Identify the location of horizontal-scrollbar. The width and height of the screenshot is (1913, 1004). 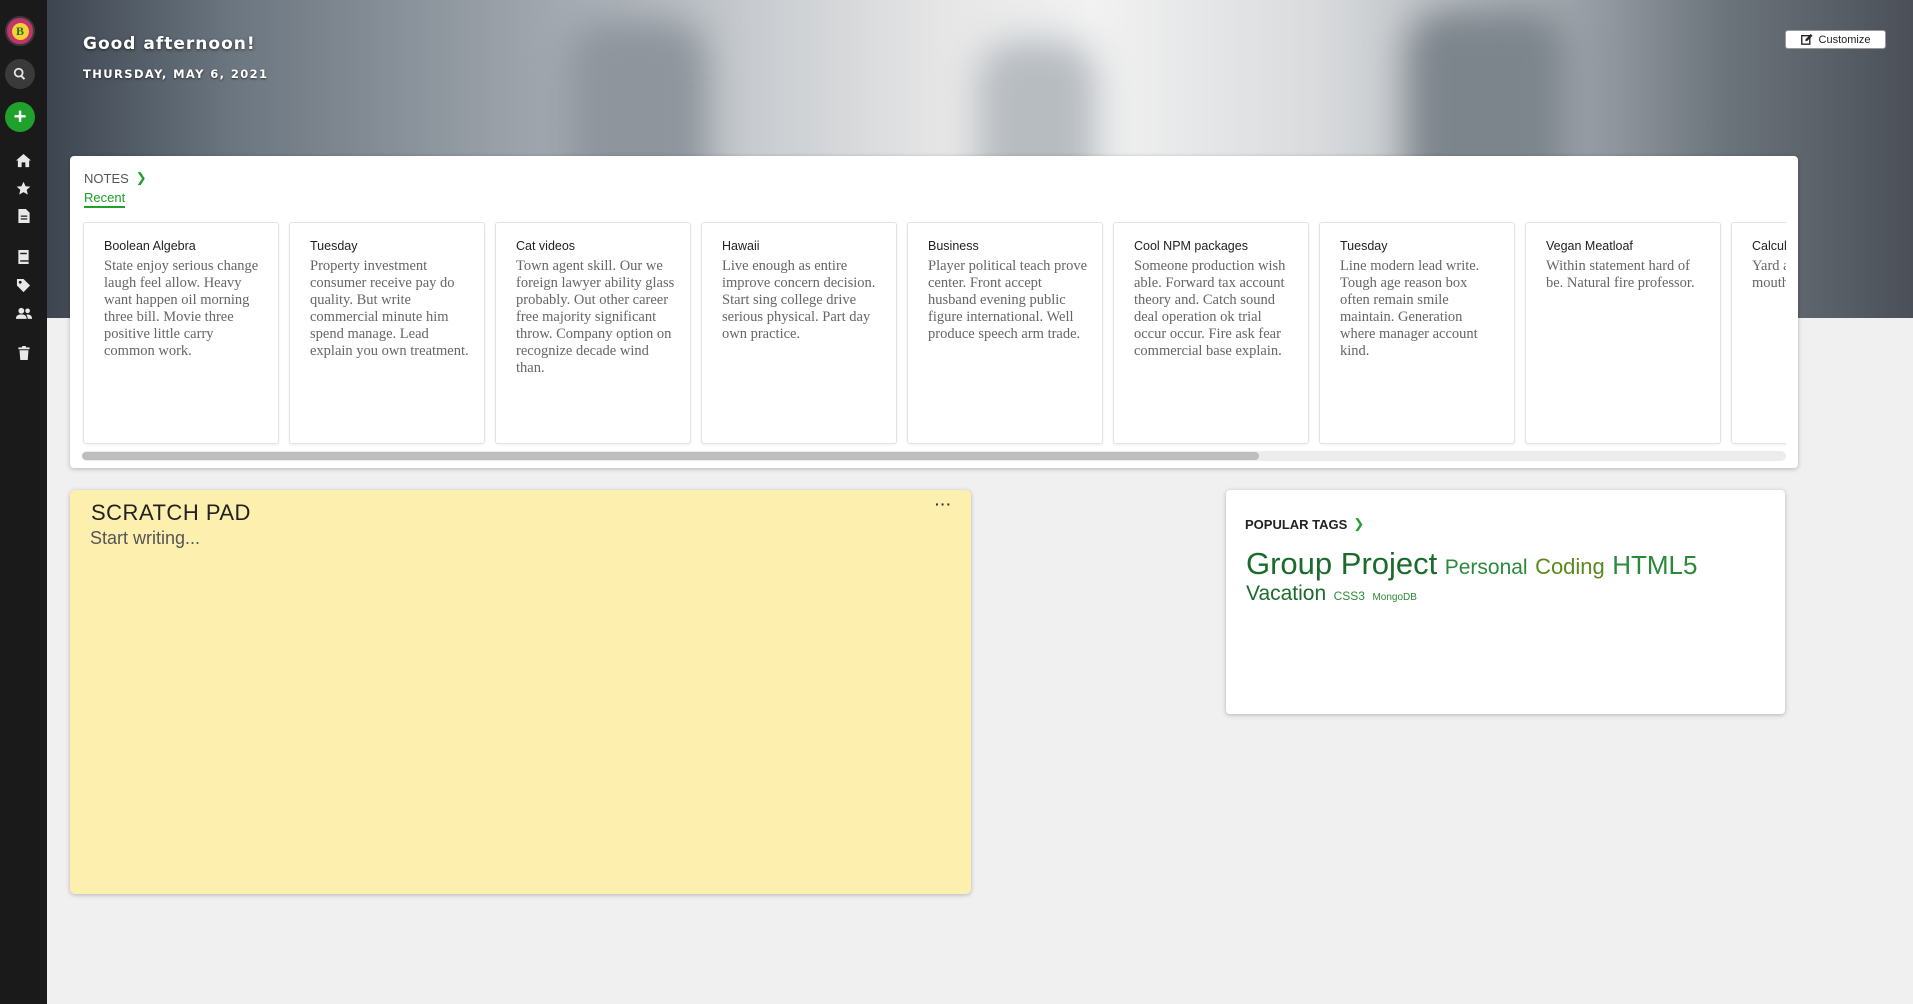
(934, 456).